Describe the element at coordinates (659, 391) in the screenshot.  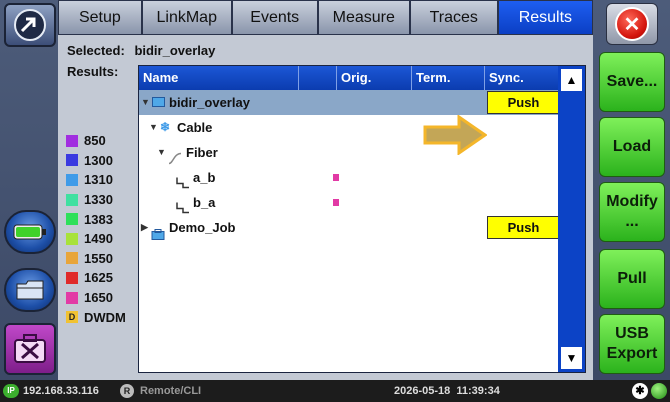
I see `status-indicator-icon` at that location.